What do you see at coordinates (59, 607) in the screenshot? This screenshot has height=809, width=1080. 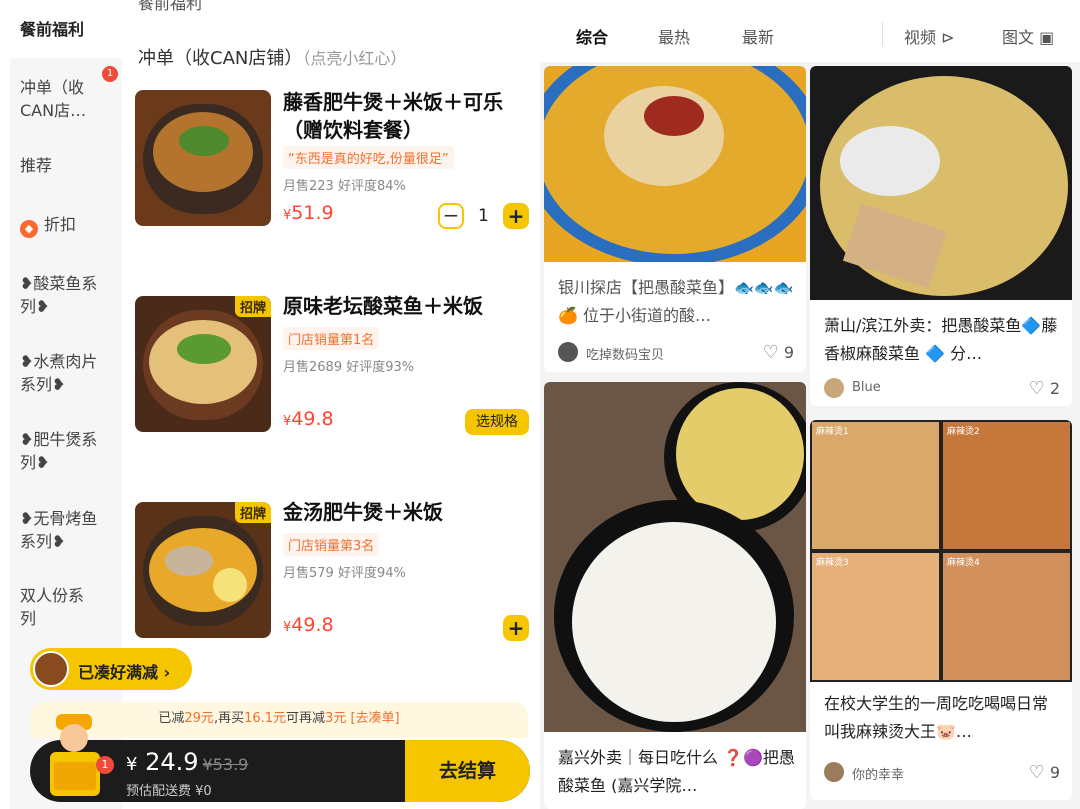 I see `sidebar-item-double: 双人份系列` at bounding box center [59, 607].